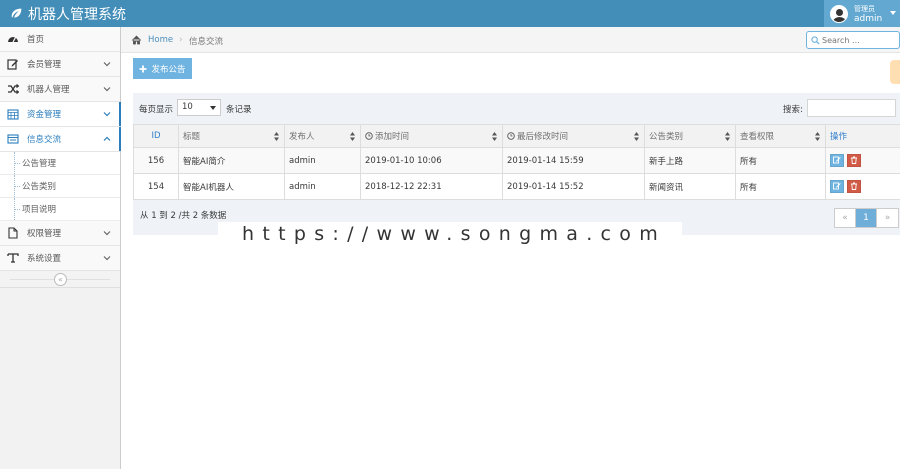 This screenshot has height=469, width=900. What do you see at coordinates (793, 110) in the screenshot?
I see `filter-label: 搜索:` at bounding box center [793, 110].